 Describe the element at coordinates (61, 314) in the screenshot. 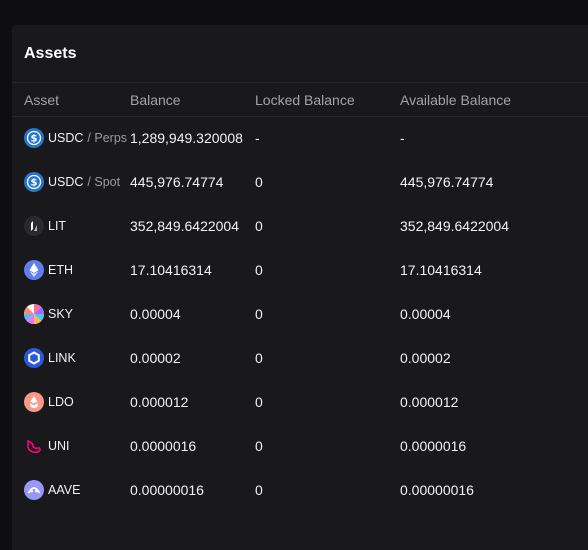

I see `asset-symbol: SKY` at that location.